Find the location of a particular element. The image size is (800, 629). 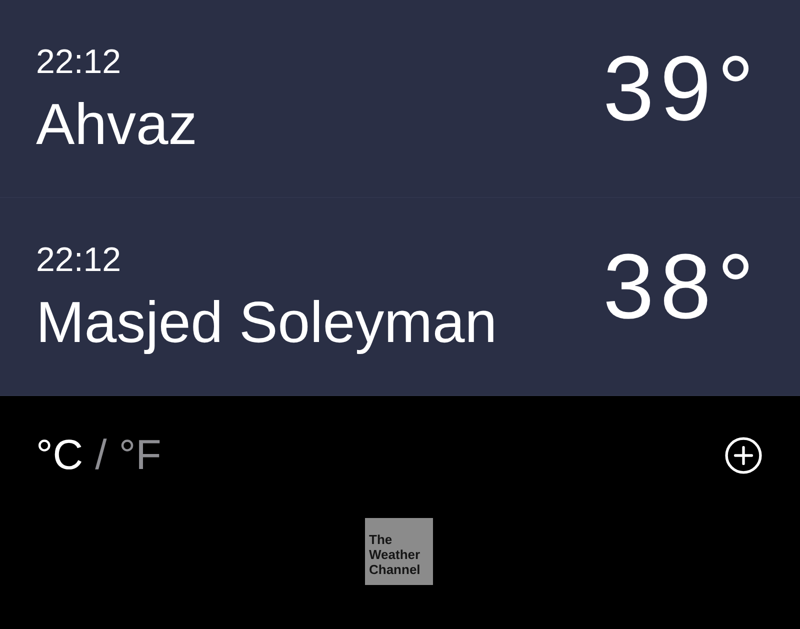

add-location-button is located at coordinates (743, 455).